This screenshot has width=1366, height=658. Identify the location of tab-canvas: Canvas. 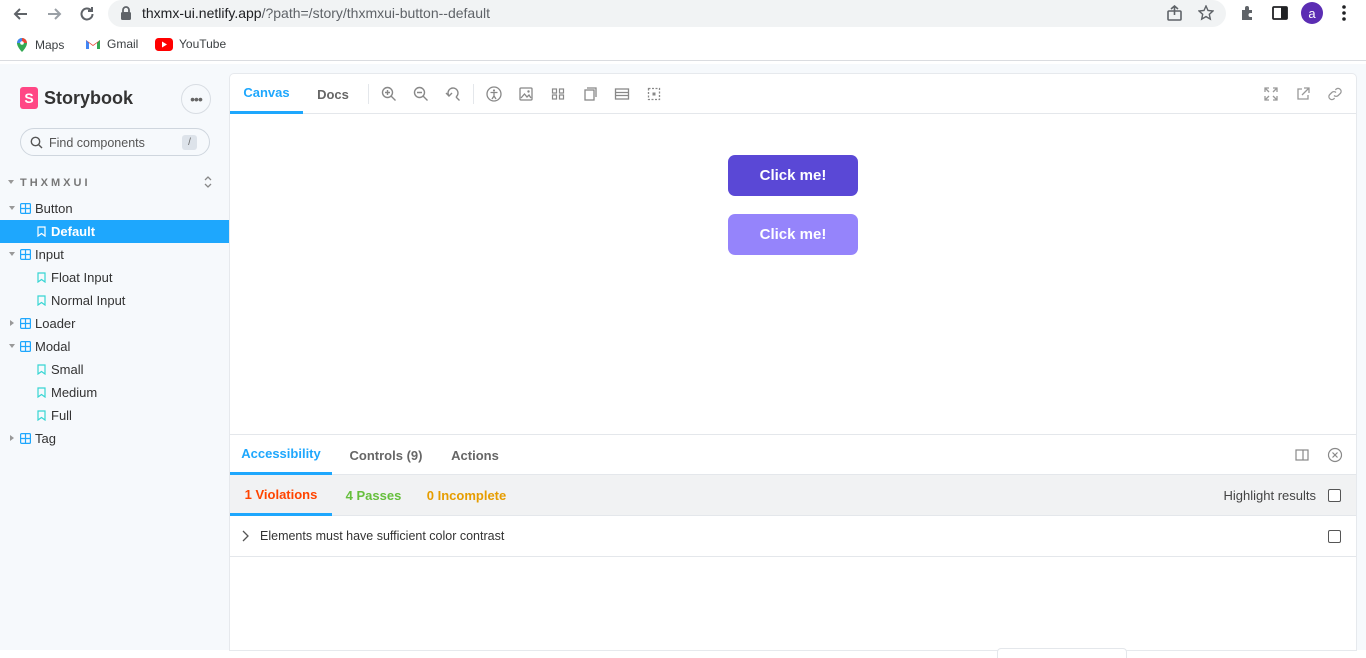
(266, 94).